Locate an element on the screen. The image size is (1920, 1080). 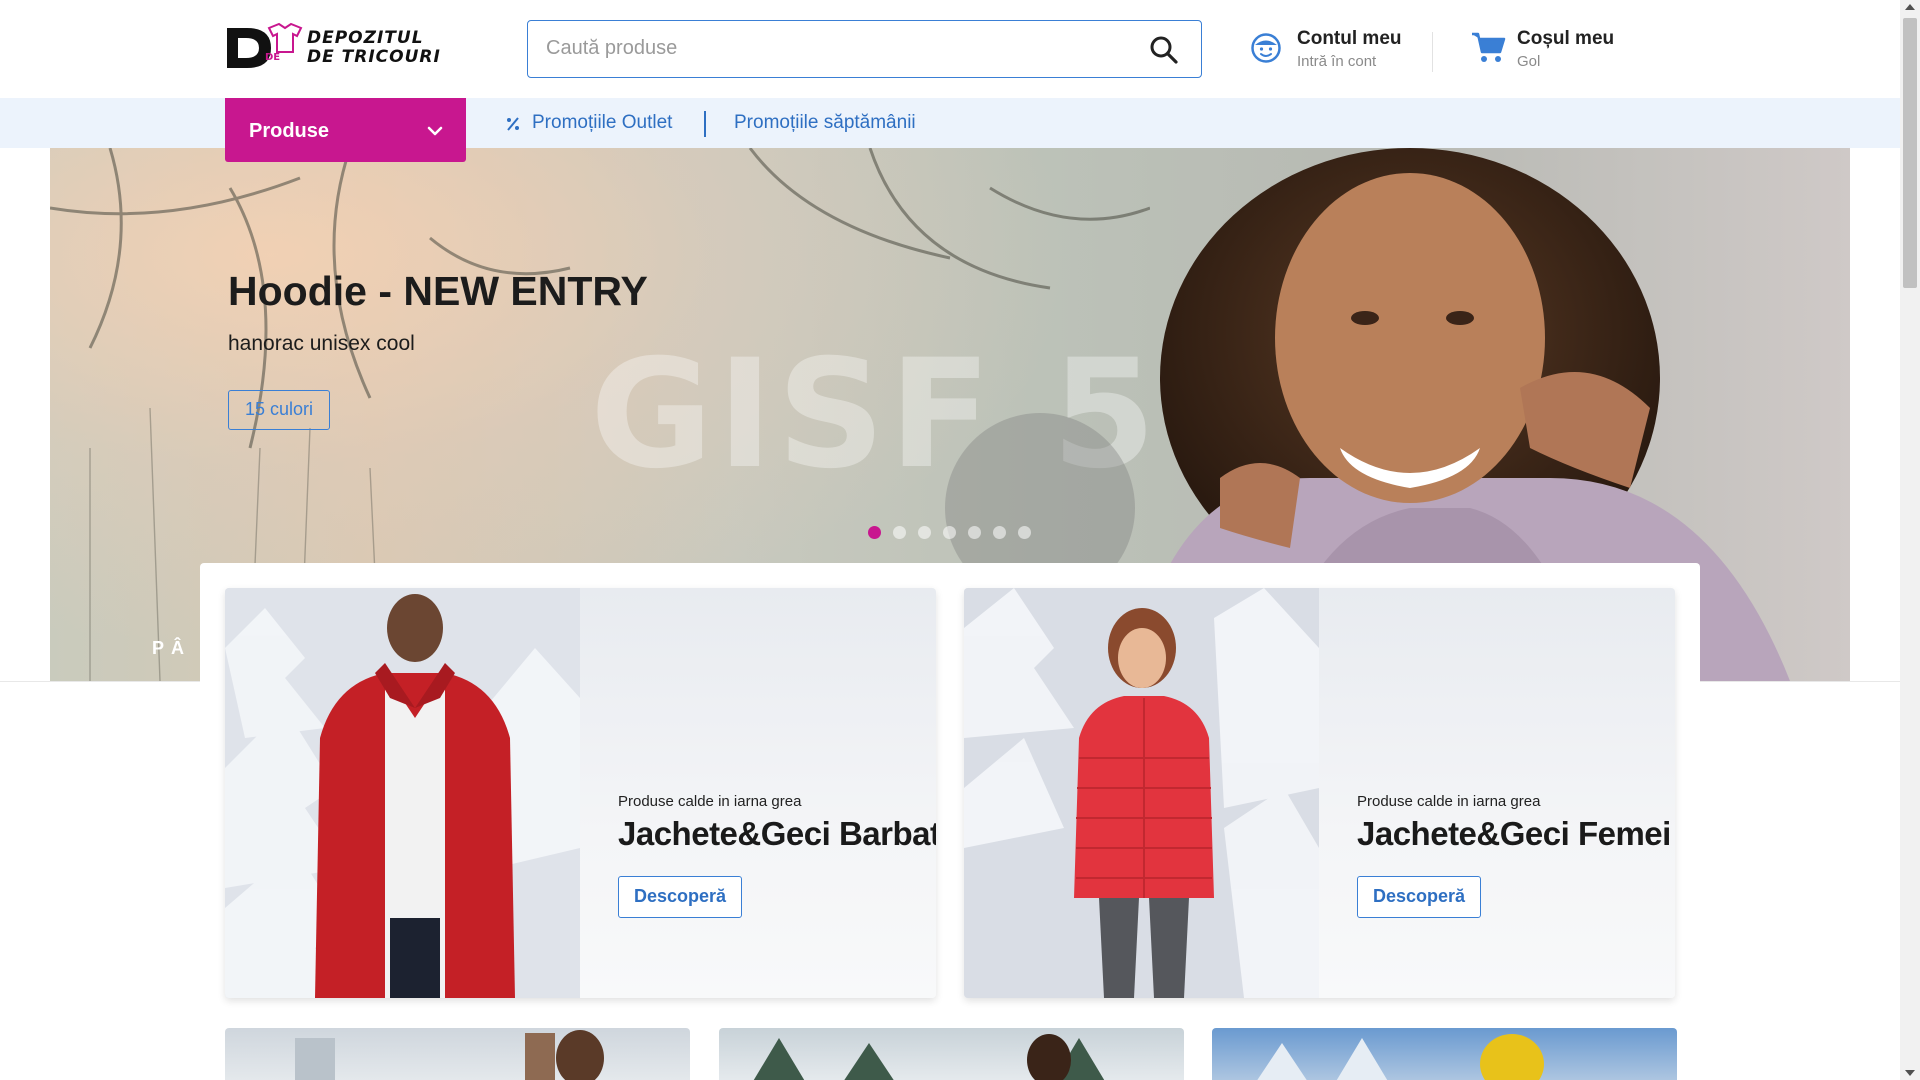
logo-text: DEPOZITUL DE TRICOURI is located at coordinates (374, 48).